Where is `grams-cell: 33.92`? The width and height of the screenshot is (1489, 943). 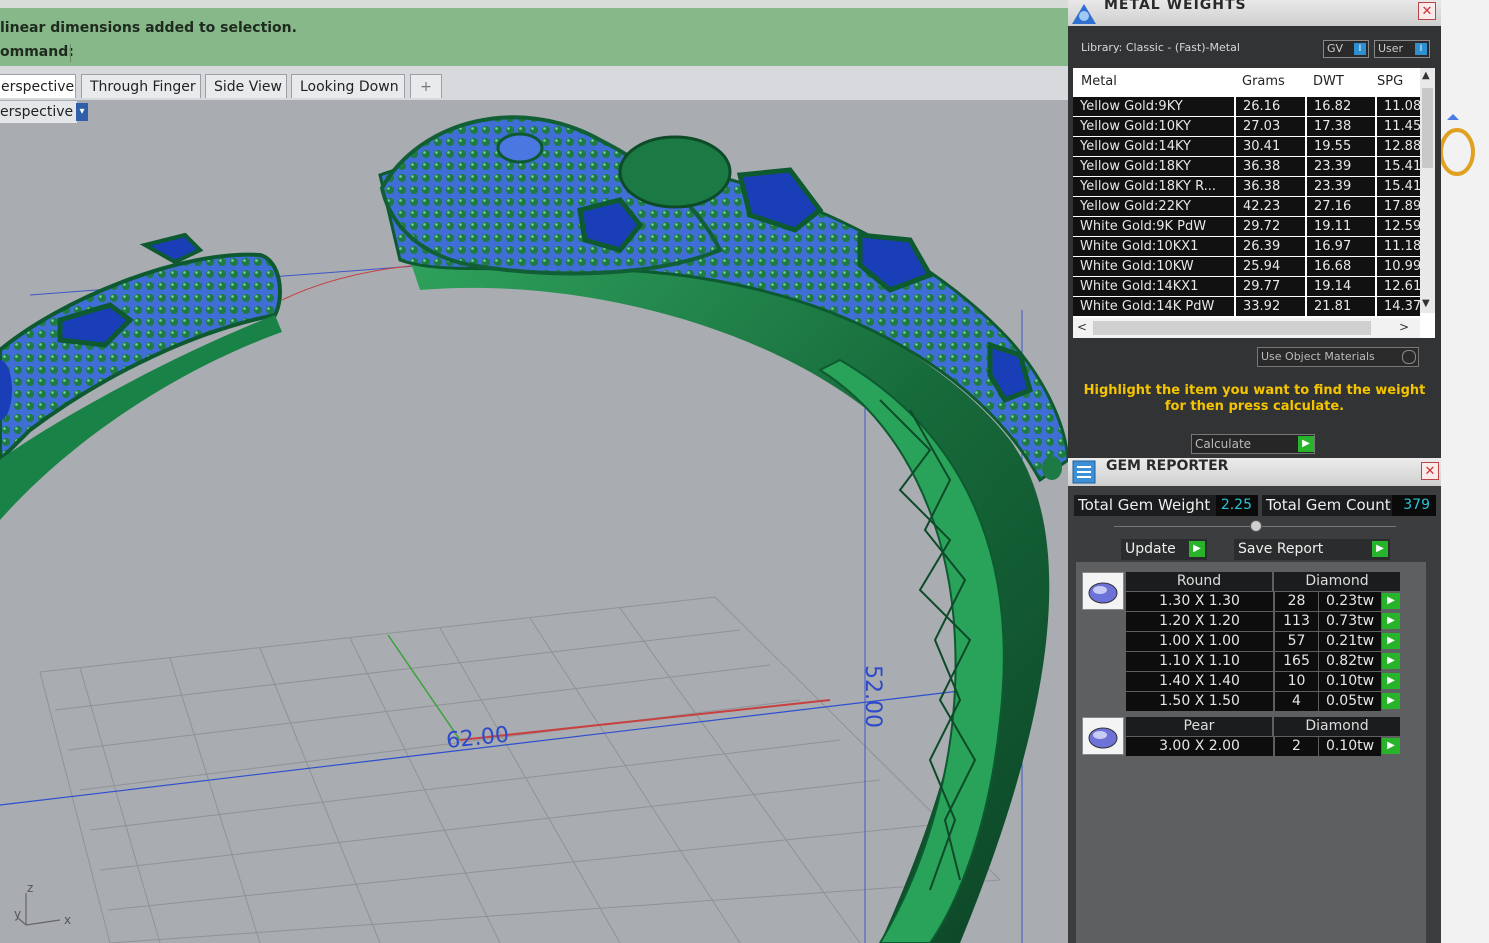 grams-cell: 33.92 is located at coordinates (1270, 306).